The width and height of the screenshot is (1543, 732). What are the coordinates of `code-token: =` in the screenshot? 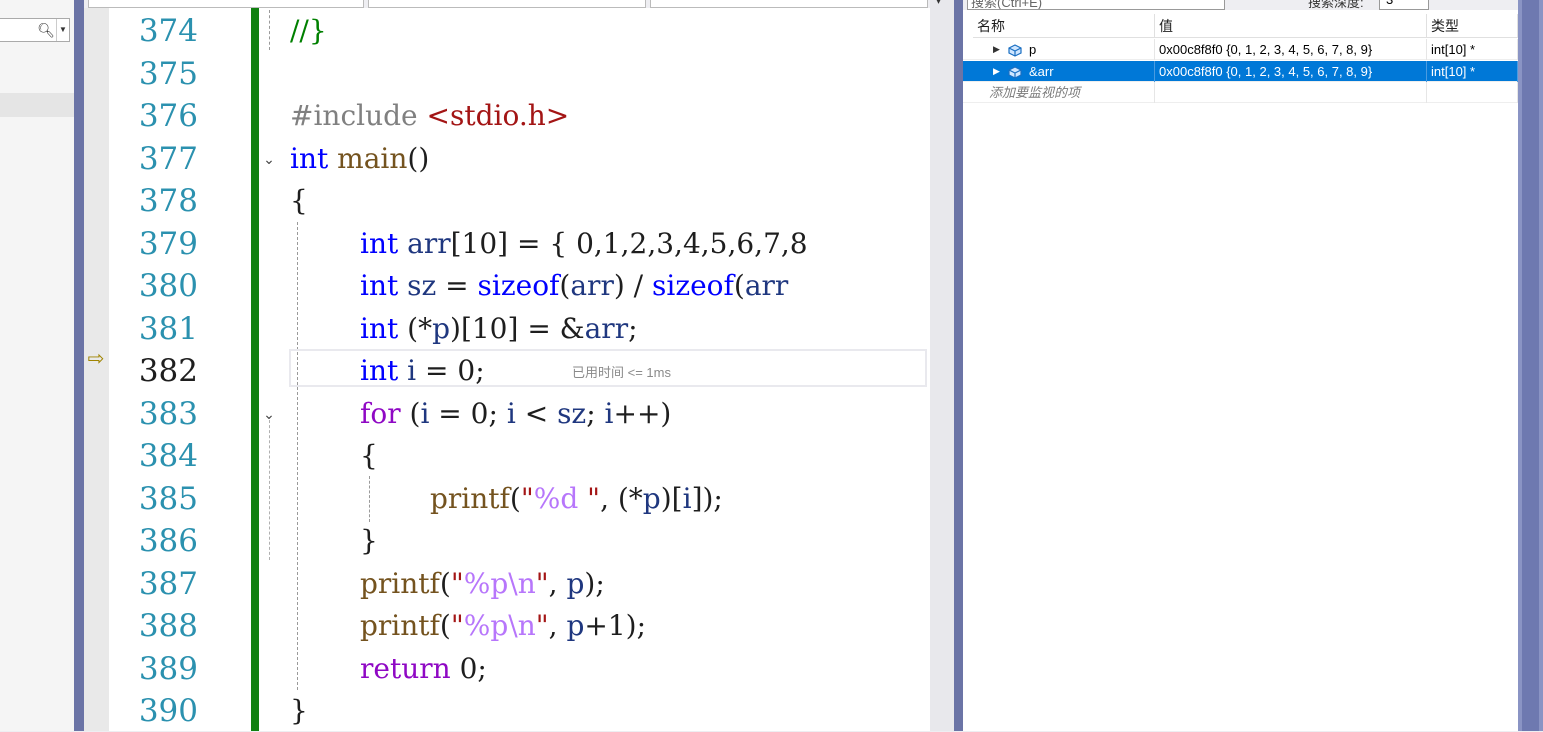 It's located at (457, 285).